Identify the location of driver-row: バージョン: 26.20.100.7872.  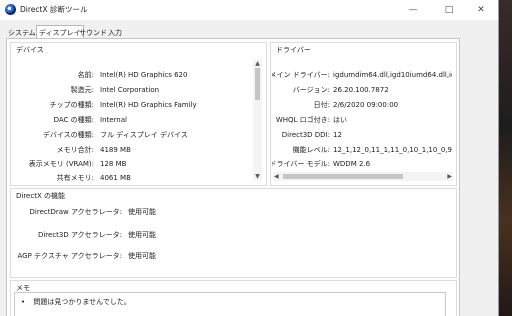
(362, 90).